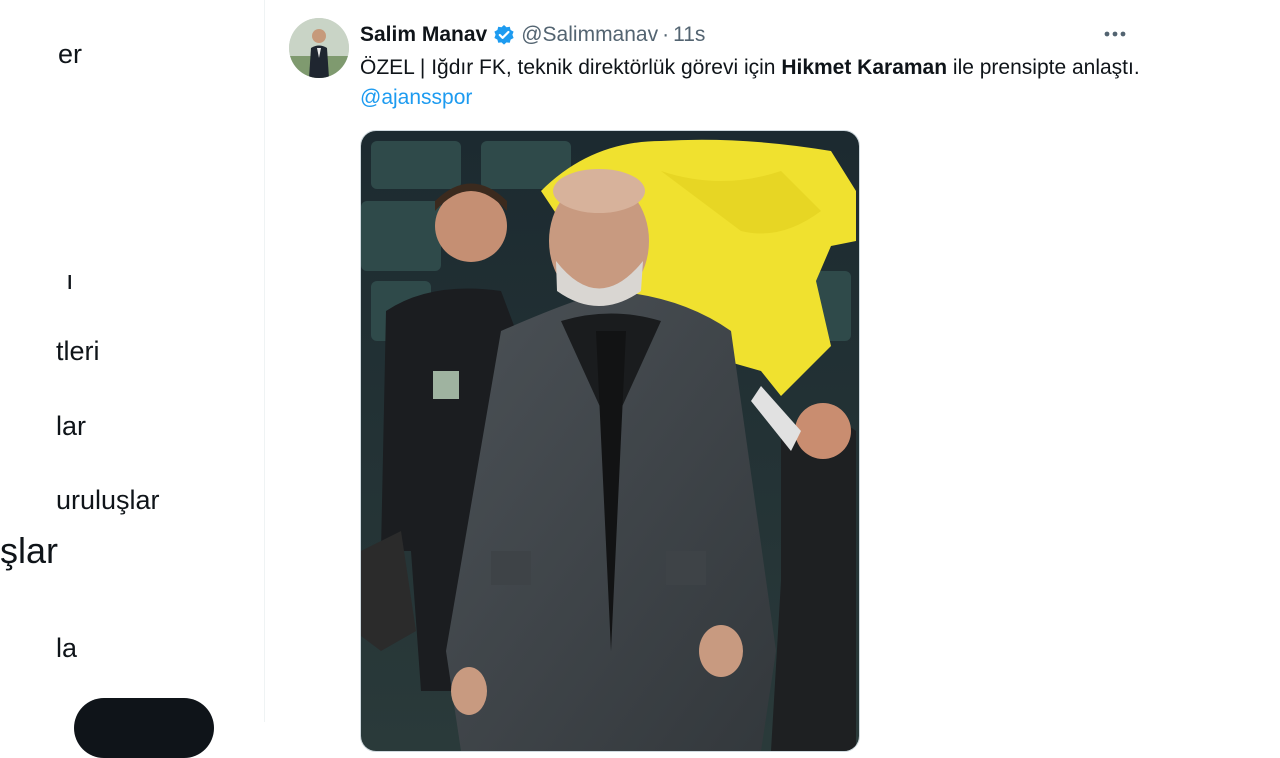 Image resolution: width=1280 pixels, height=758 pixels. Describe the element at coordinates (1043, 67) in the screenshot. I see `tweet-text-part2: ile prensipte anlaştı.` at that location.